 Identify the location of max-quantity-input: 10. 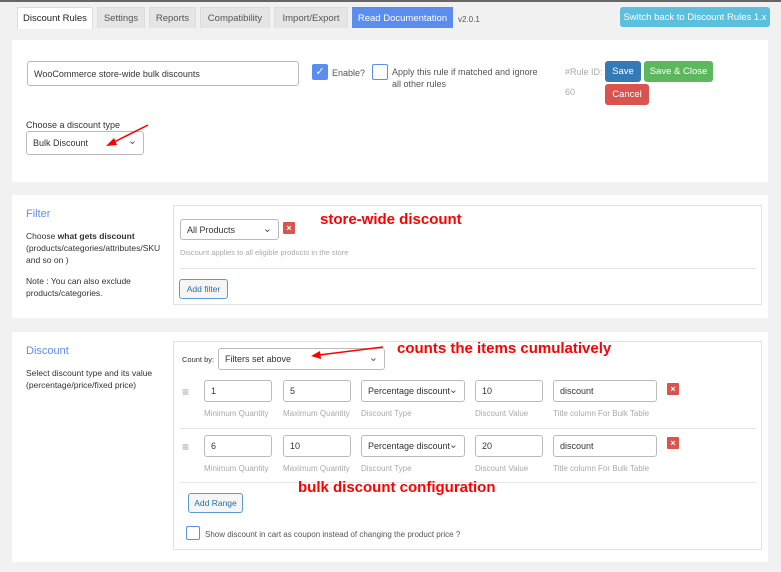
(317, 446).